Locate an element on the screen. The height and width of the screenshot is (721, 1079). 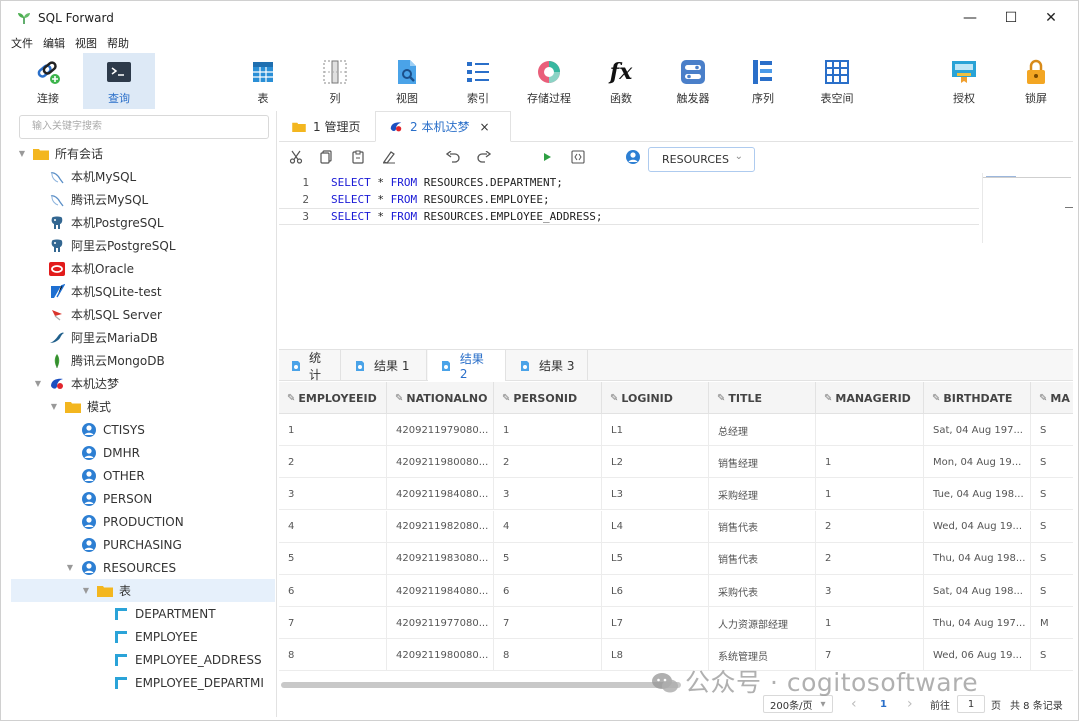
tab-result-1: 结果 1 is located at coordinates (384, 365).